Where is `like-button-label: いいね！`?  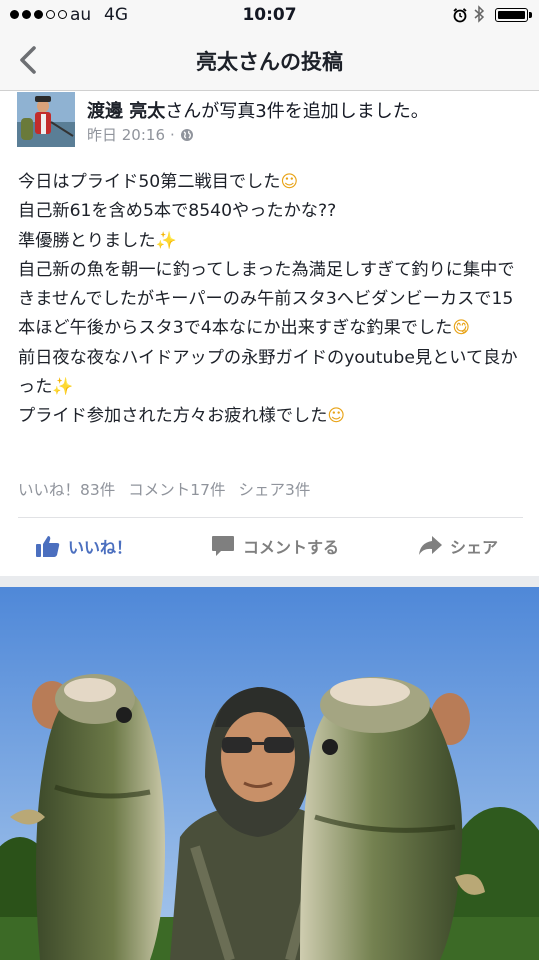
like-button-label: いいね！ is located at coordinates (100, 547).